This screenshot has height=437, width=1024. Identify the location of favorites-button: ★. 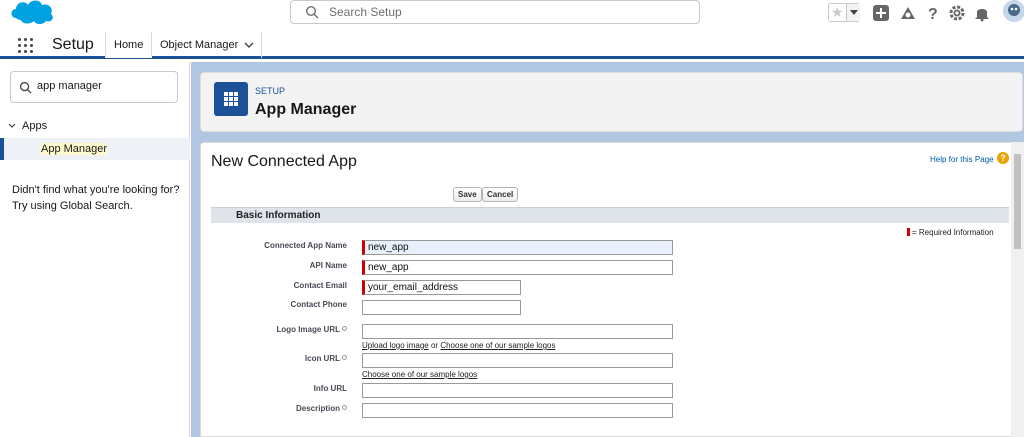
(844, 12).